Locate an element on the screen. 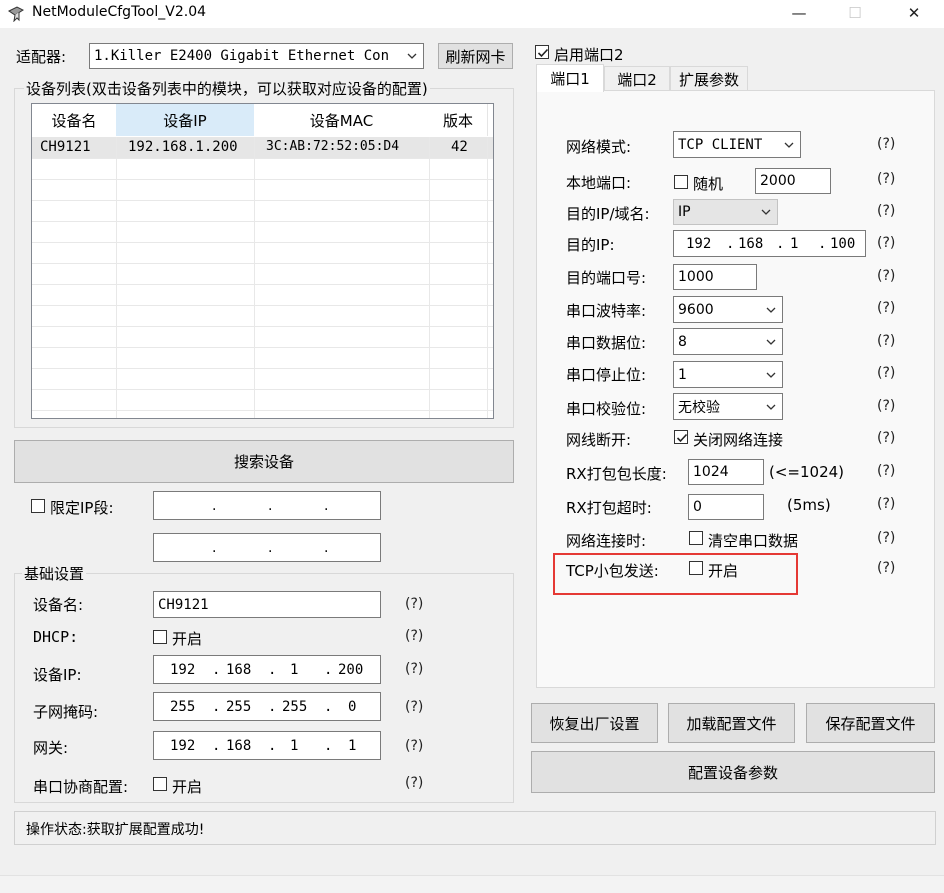 The height and width of the screenshot is (893, 944). help-parity: (?) is located at coordinates (886, 406).